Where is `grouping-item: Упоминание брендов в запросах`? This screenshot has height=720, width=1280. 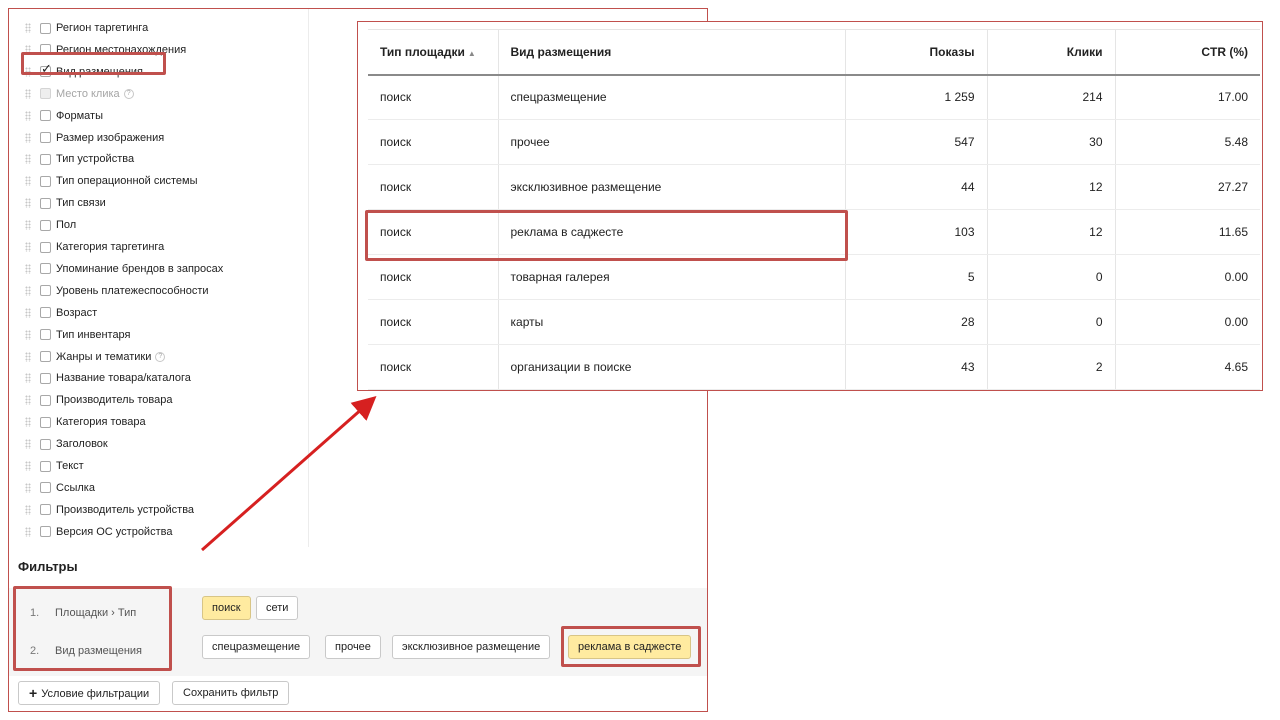
grouping-item: Упоминание брендов в запросах is located at coordinates (116, 269).